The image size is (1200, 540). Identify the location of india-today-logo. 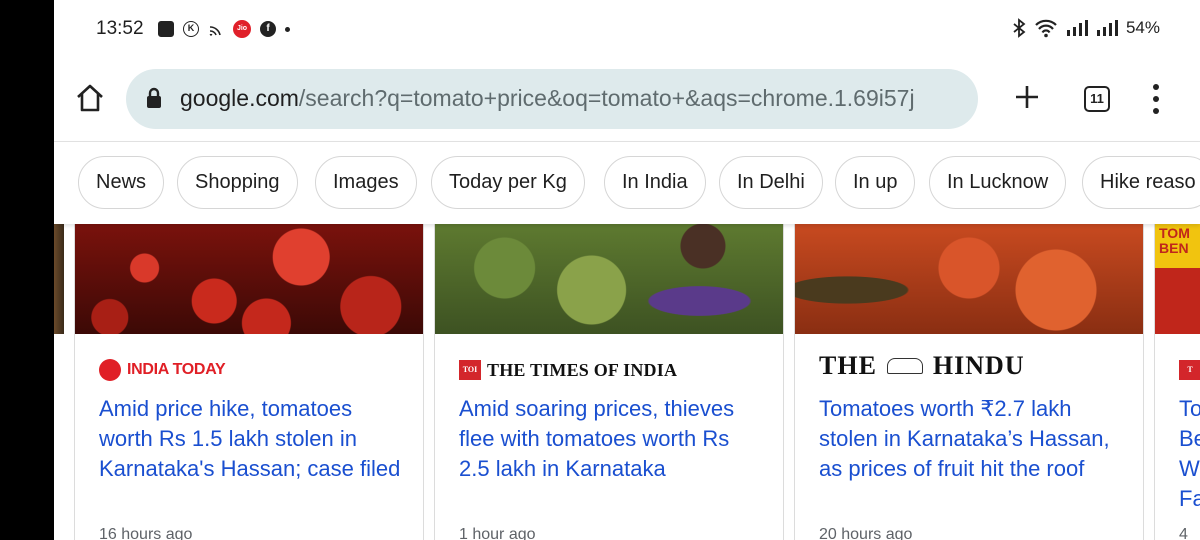
(110, 370).